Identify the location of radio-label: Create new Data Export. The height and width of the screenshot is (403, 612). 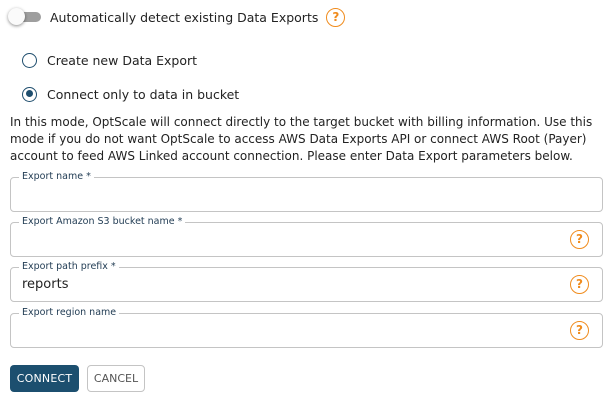
(122, 60).